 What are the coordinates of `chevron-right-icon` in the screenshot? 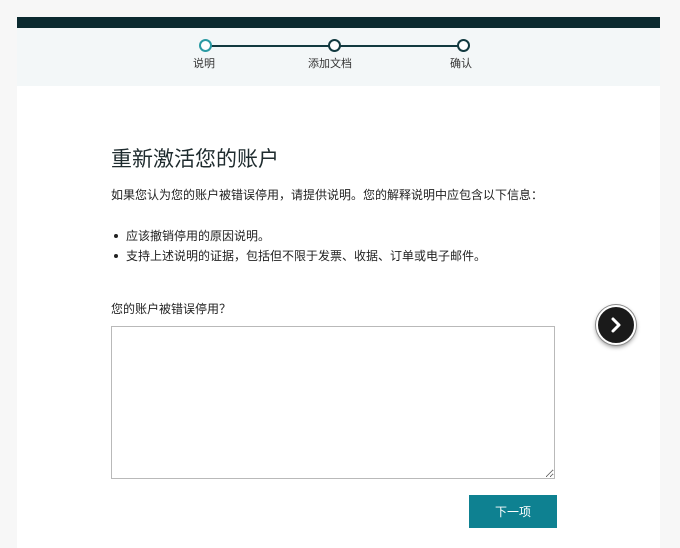 It's located at (616, 325).